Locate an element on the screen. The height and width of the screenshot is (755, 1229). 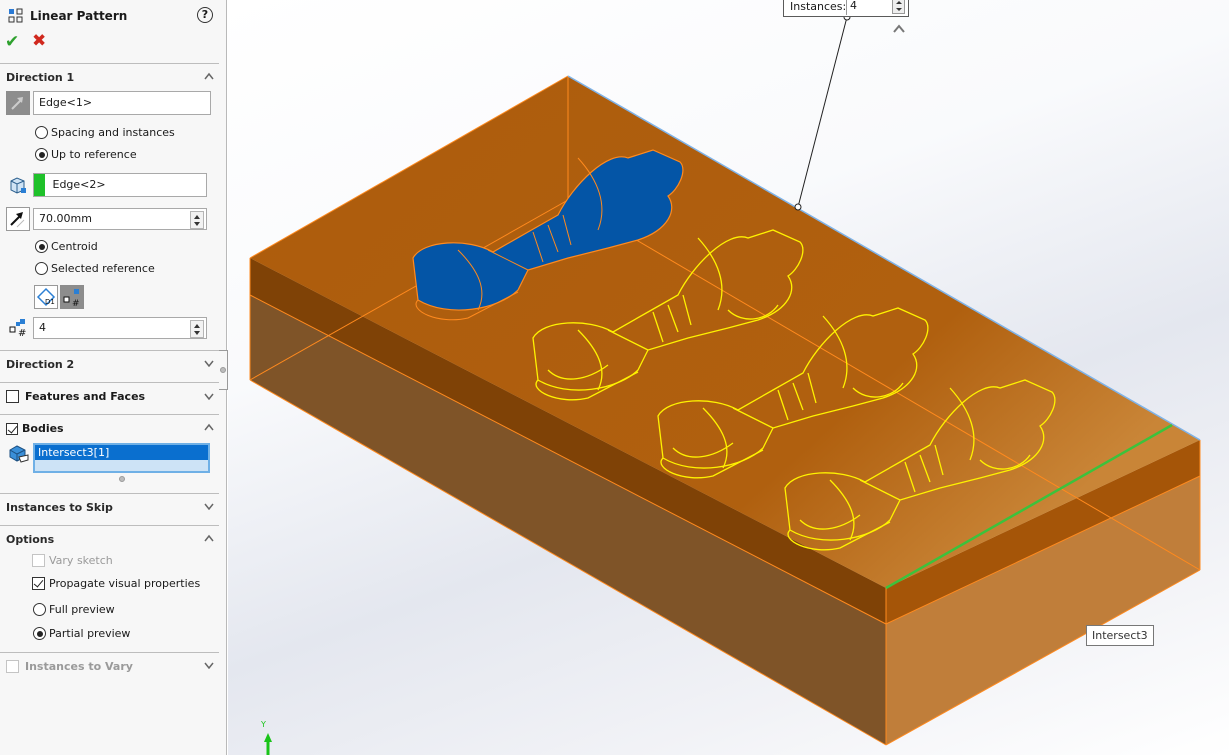
section-options-header: Options is located at coordinates (30, 539).